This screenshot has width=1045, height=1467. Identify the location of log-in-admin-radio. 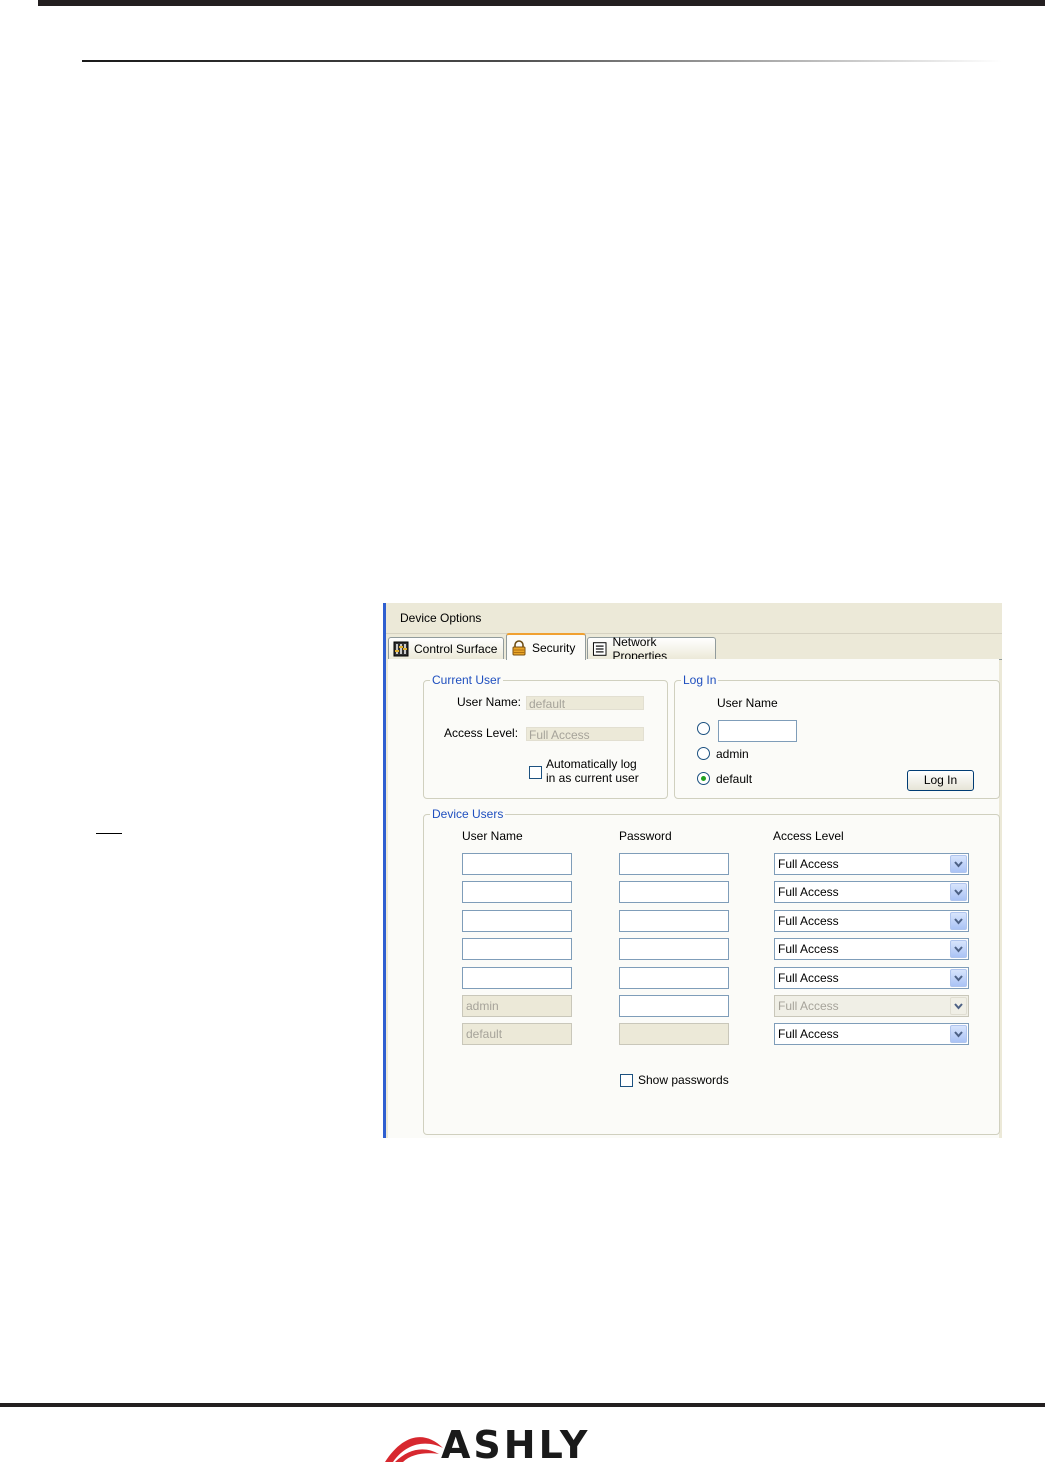
(703, 753).